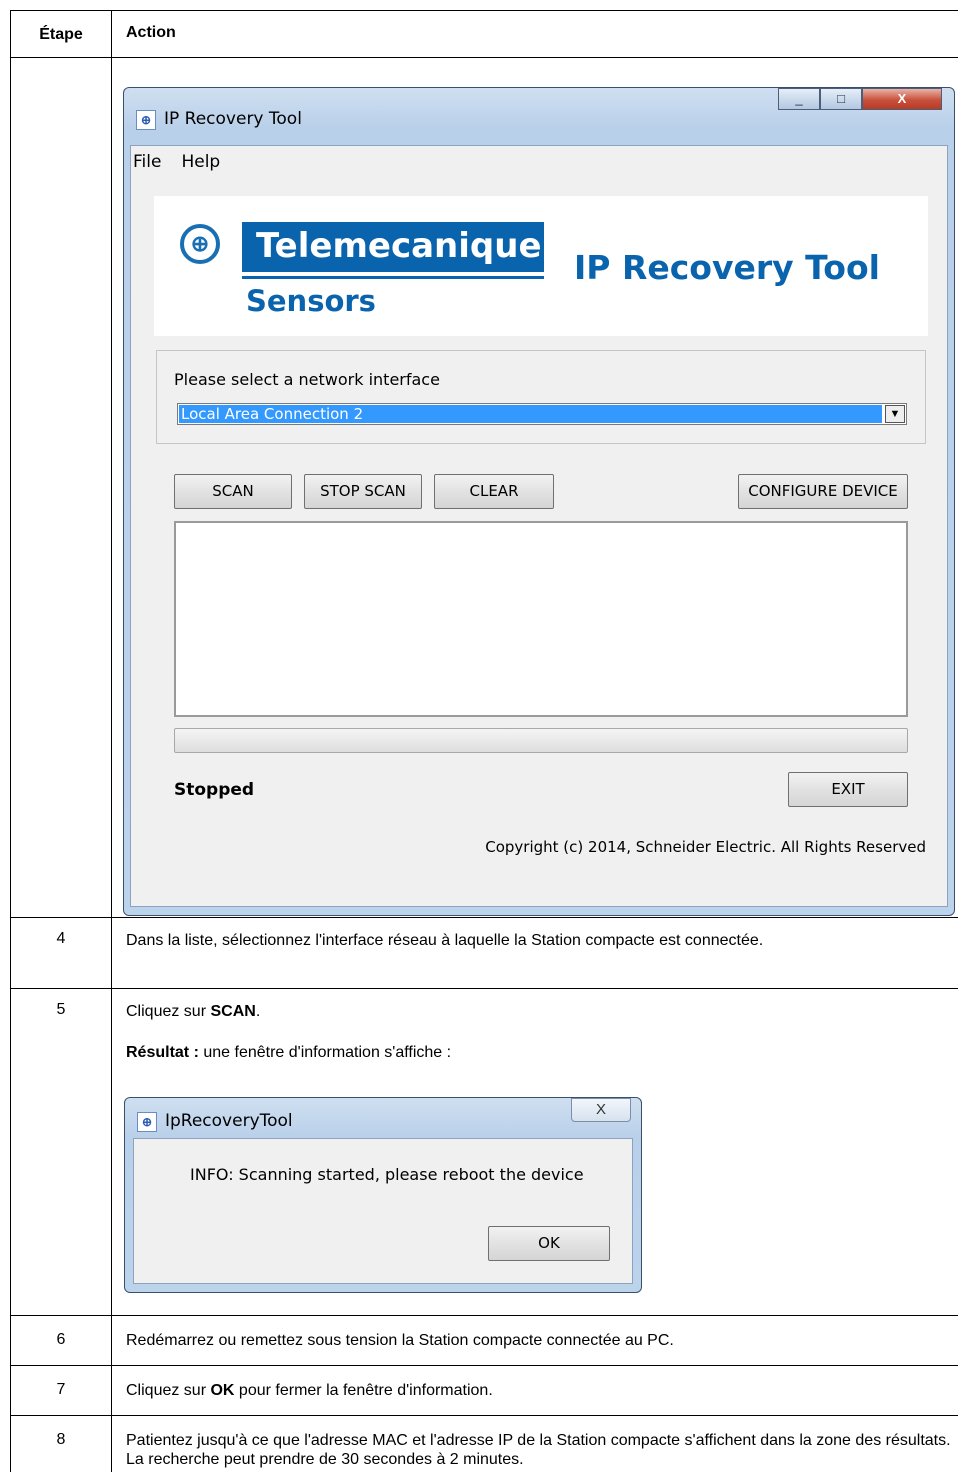 This screenshot has width=958, height=1472. What do you see at coordinates (823, 491) in the screenshot?
I see `configure-device-button: CONFIGURE DEVICE` at bounding box center [823, 491].